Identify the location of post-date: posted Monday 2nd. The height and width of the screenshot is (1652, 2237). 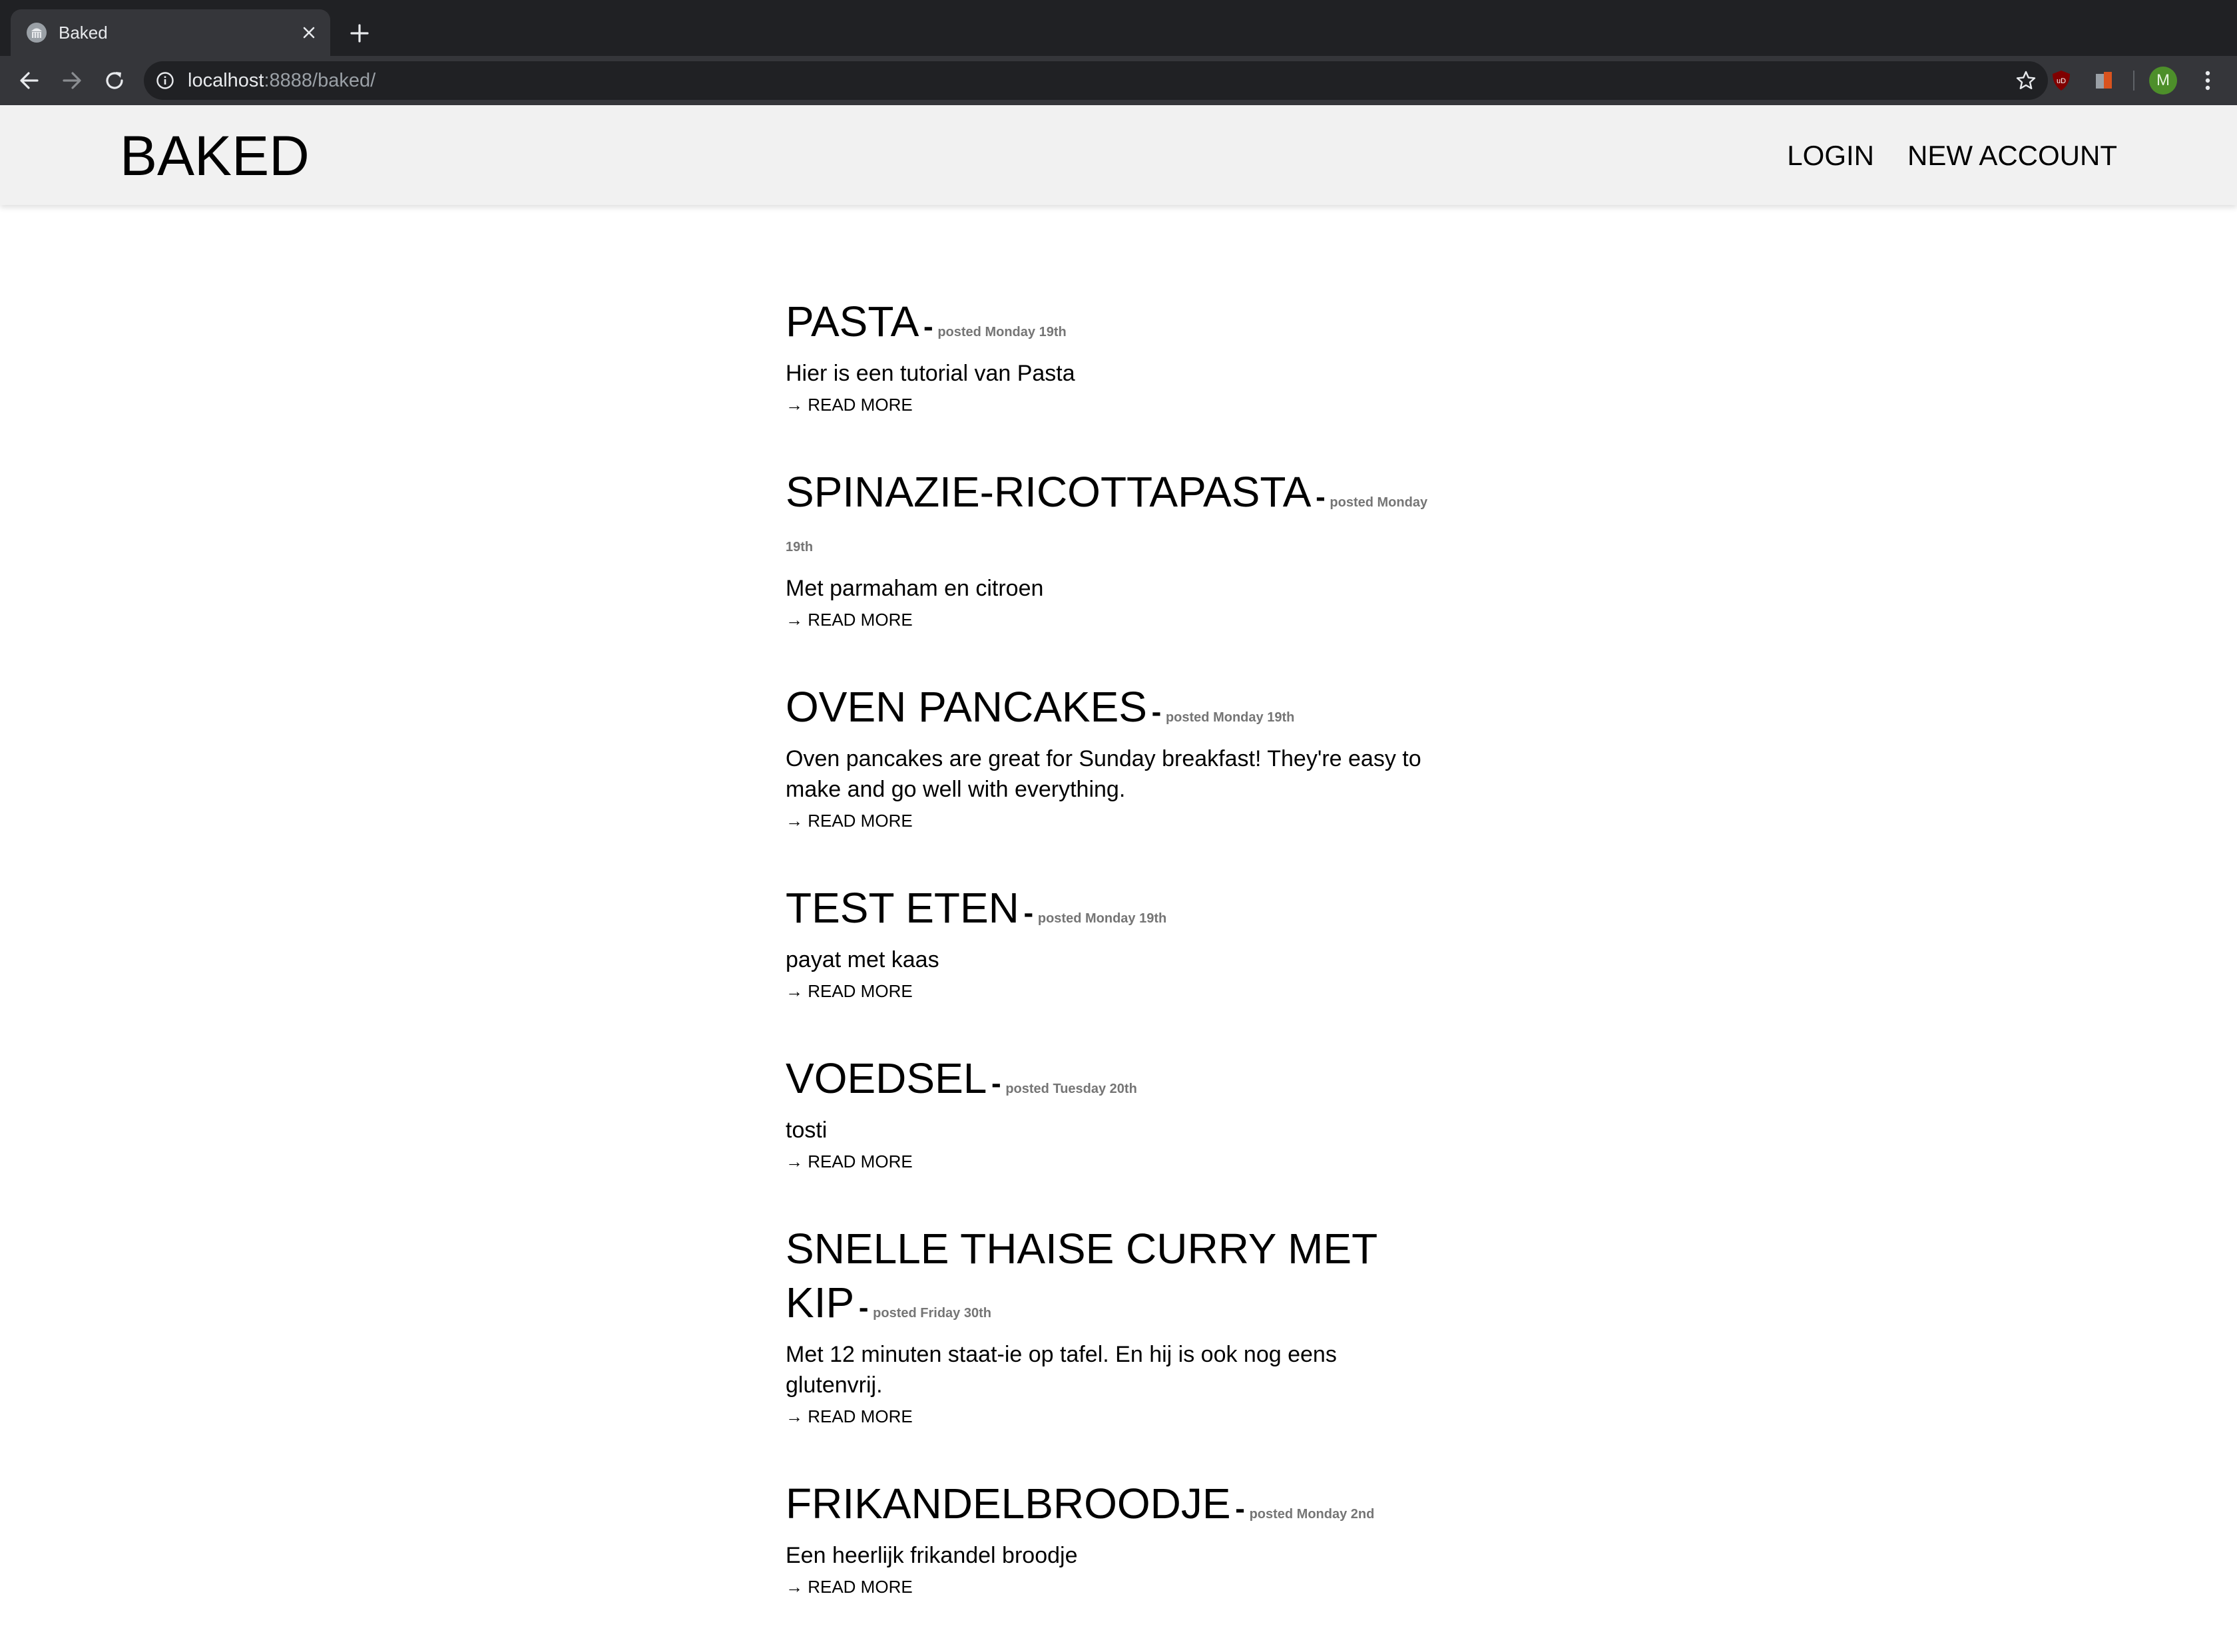
(1312, 1514).